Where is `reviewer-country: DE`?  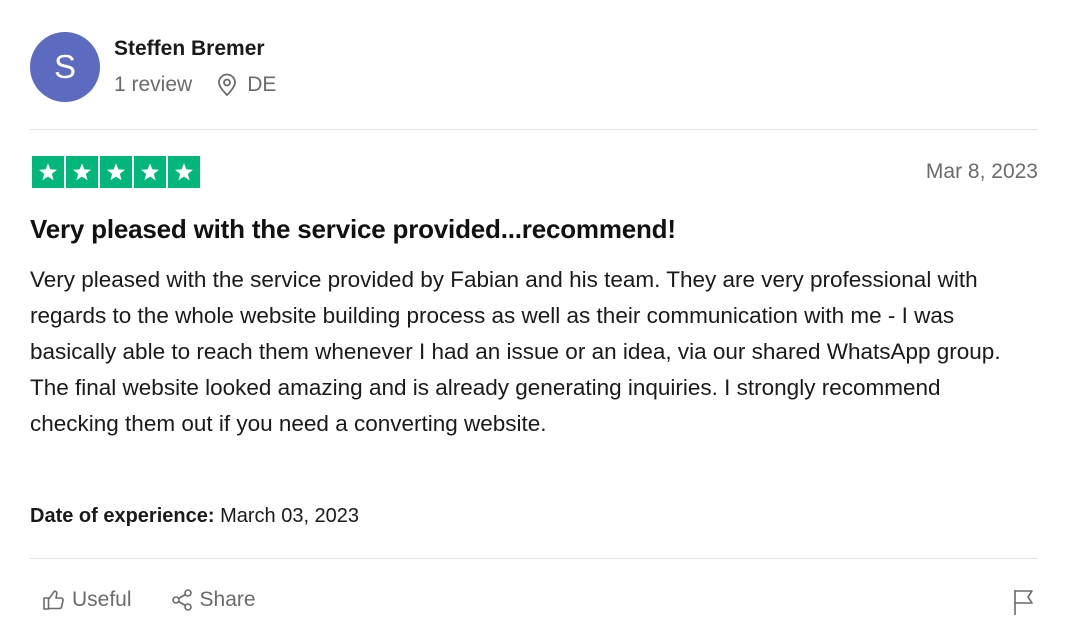 reviewer-country: DE is located at coordinates (262, 84).